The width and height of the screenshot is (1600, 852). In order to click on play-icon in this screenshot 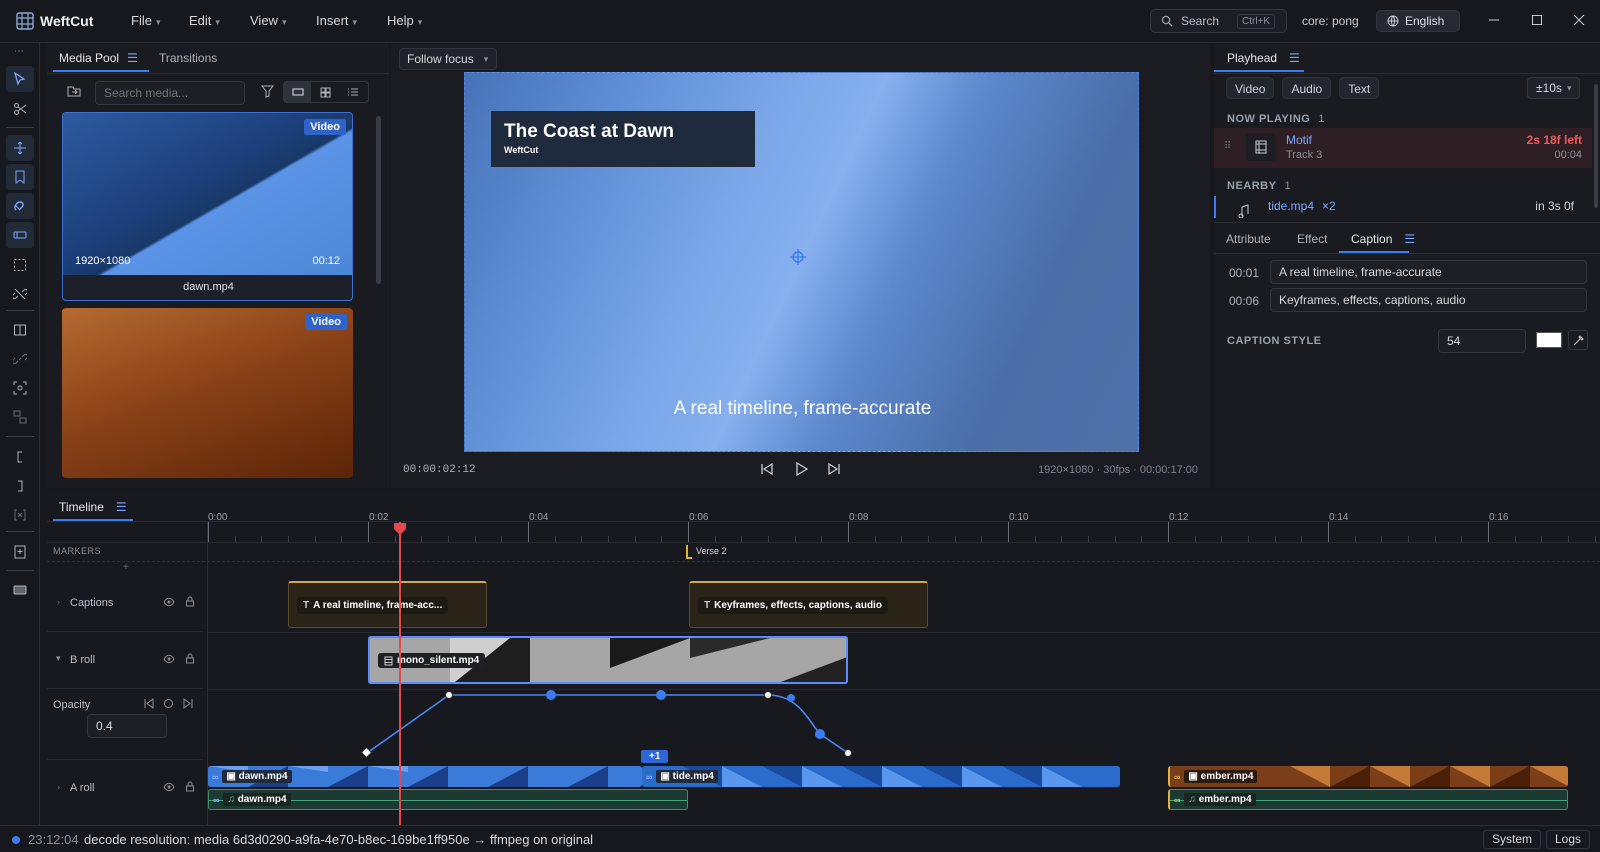, I will do `click(801, 469)`.